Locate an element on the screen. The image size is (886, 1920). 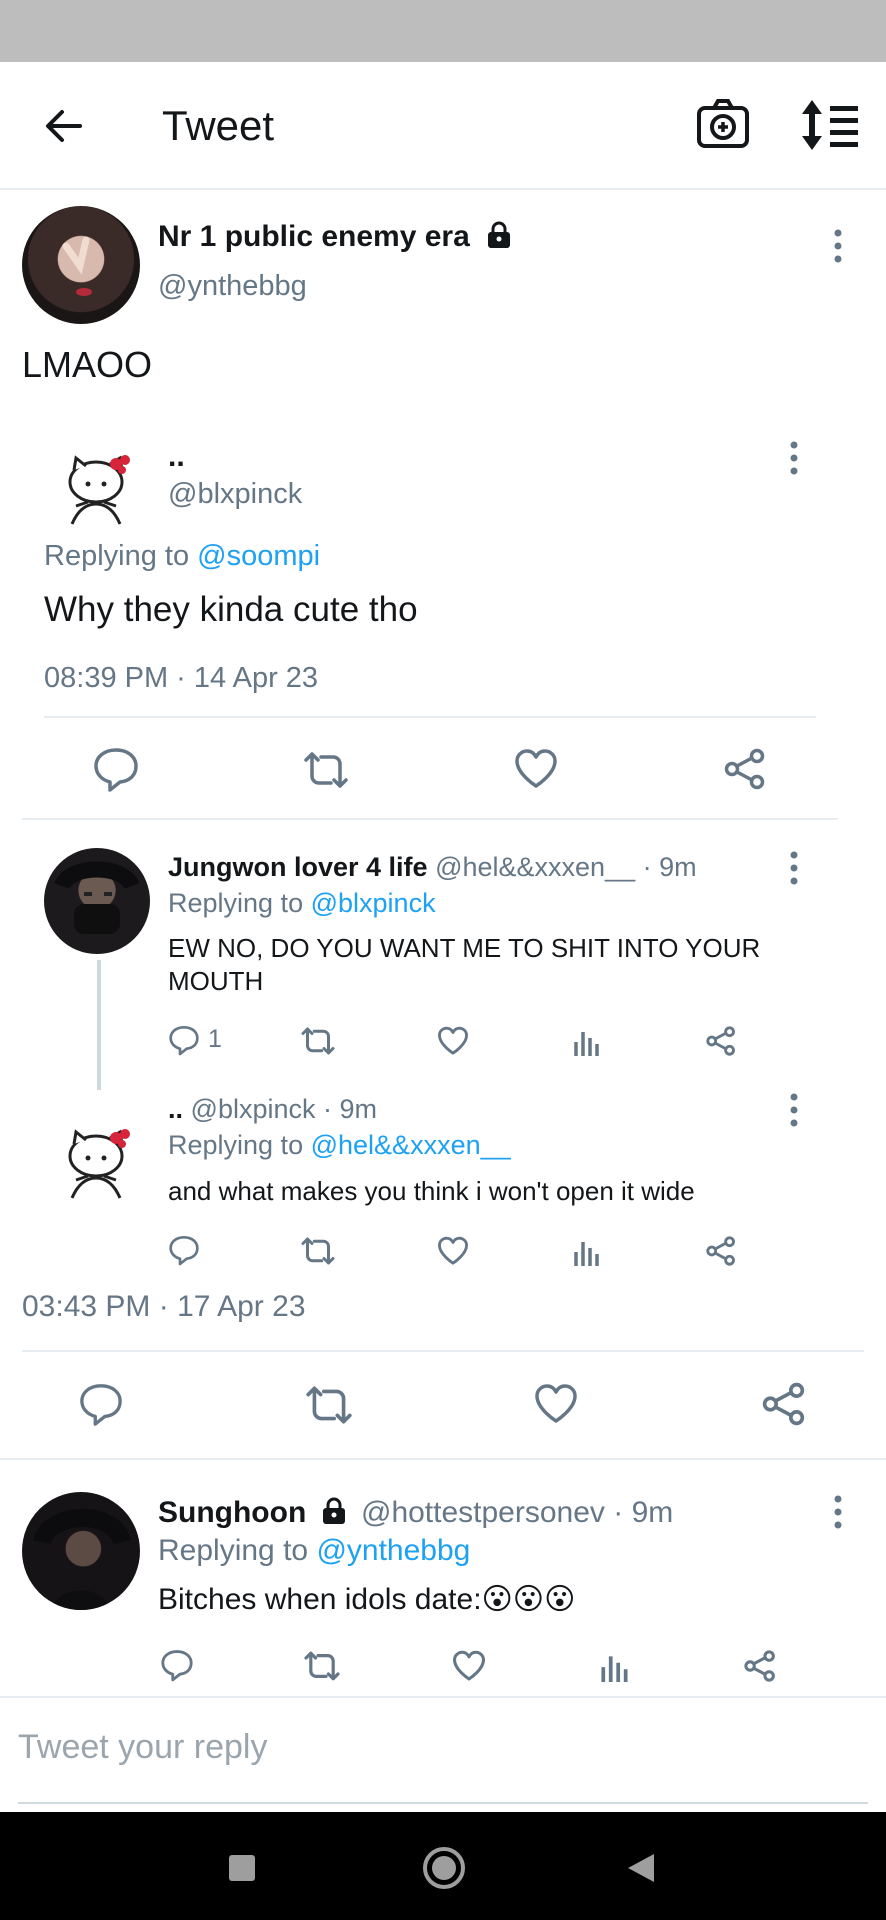
home-icon is located at coordinates (444, 1868).